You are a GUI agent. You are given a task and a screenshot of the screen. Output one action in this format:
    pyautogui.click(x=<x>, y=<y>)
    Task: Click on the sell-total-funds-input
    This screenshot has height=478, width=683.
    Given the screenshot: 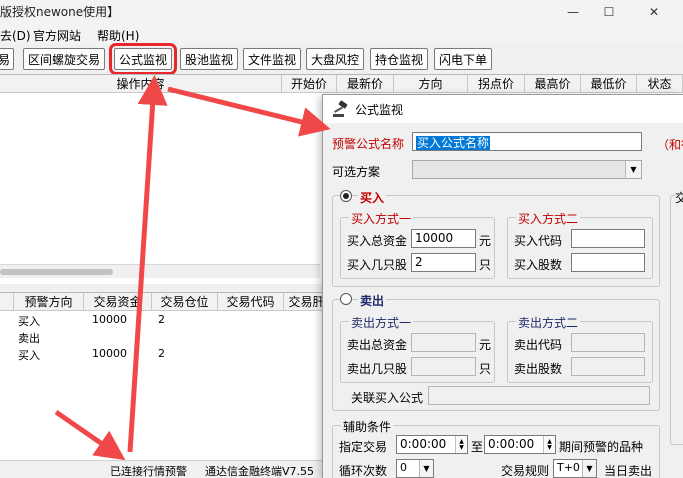 What is the action you would take?
    pyautogui.click(x=443, y=342)
    